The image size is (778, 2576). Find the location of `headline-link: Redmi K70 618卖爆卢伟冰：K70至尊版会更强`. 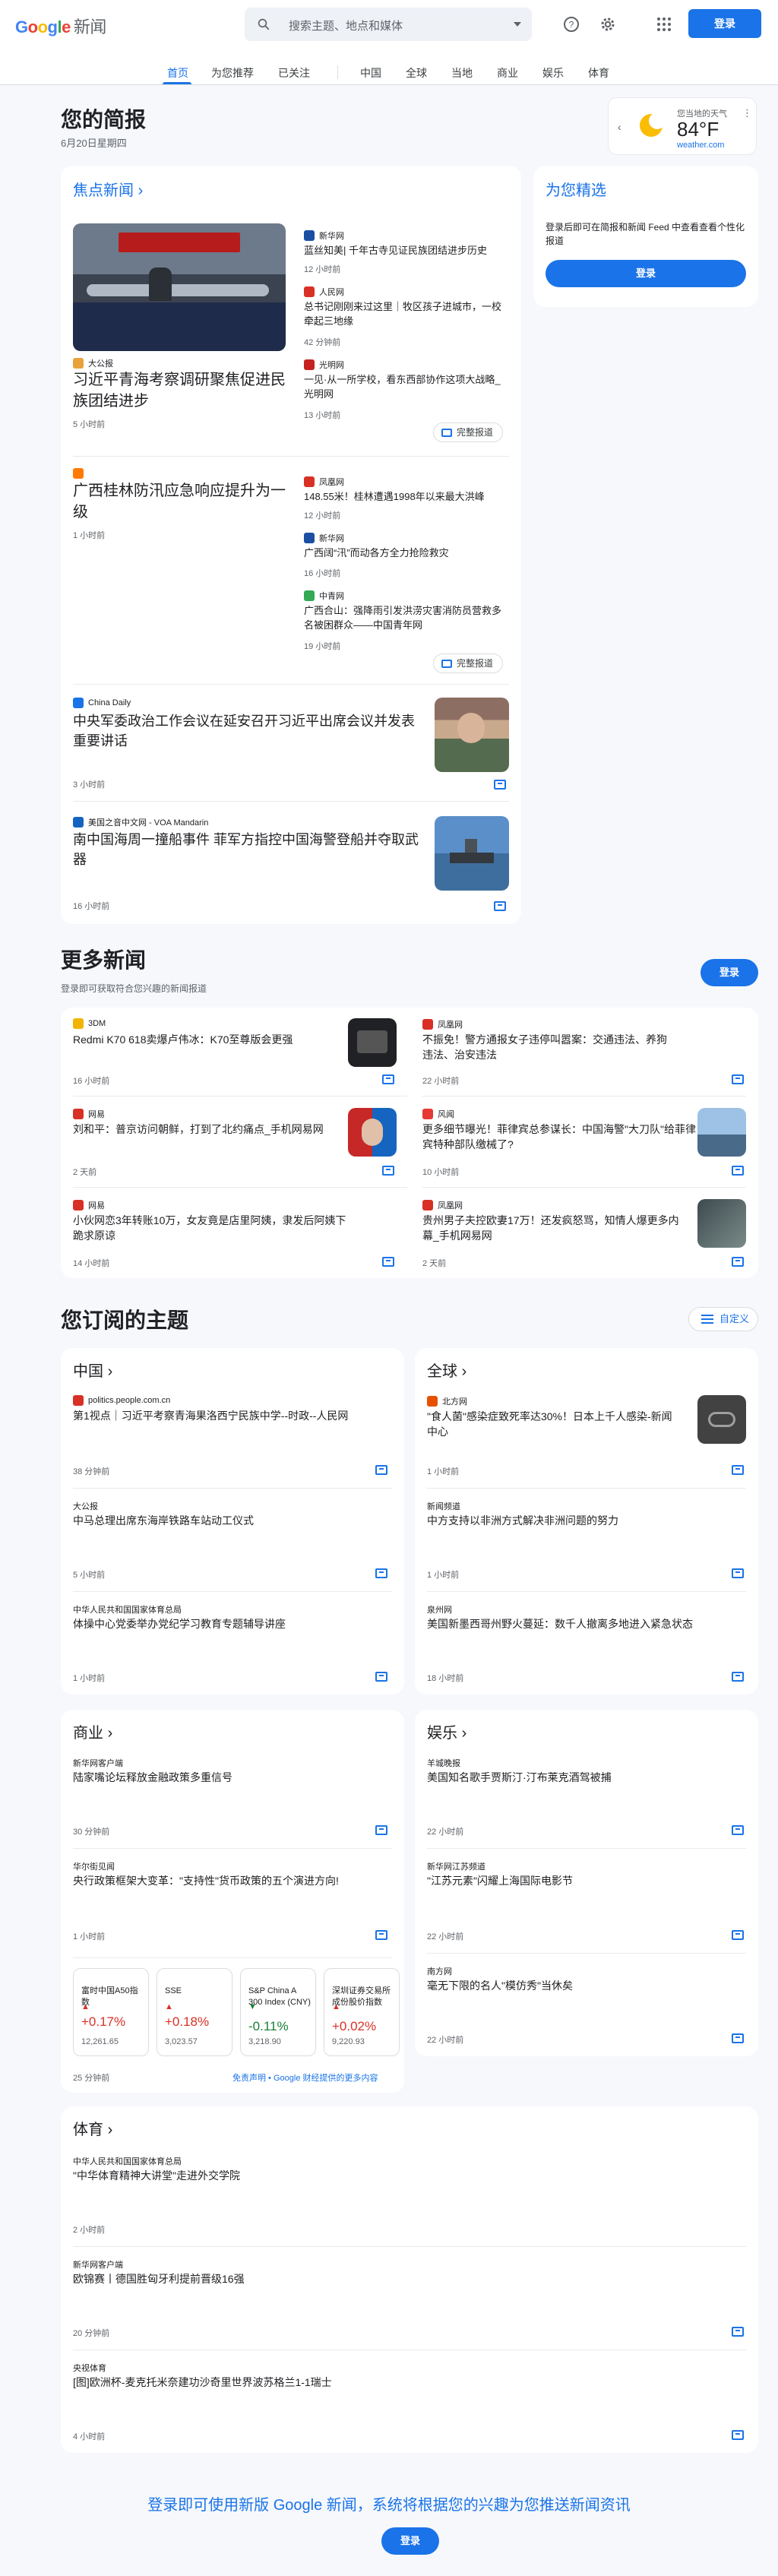

headline-link: Redmi K70 618卖爆卢伟冰：K70至尊版会更强 is located at coordinates (202, 1039).